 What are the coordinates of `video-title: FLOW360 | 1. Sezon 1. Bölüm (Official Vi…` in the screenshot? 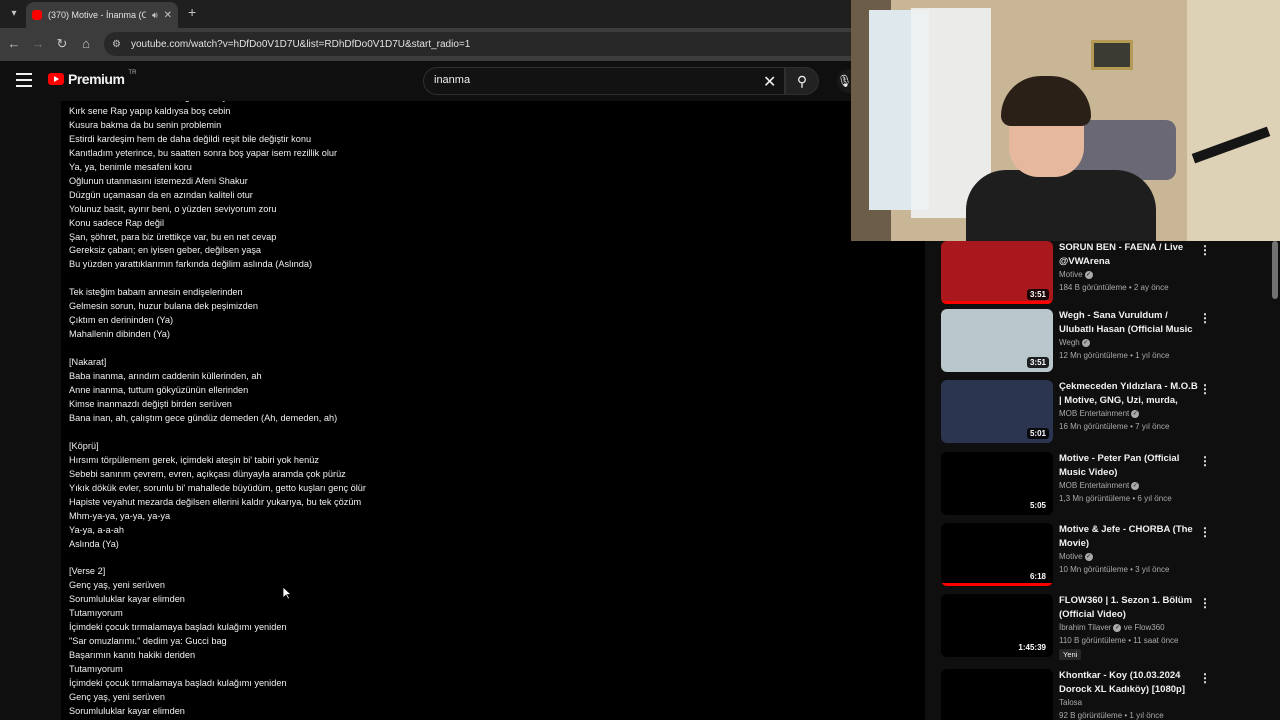 It's located at (1130, 607).